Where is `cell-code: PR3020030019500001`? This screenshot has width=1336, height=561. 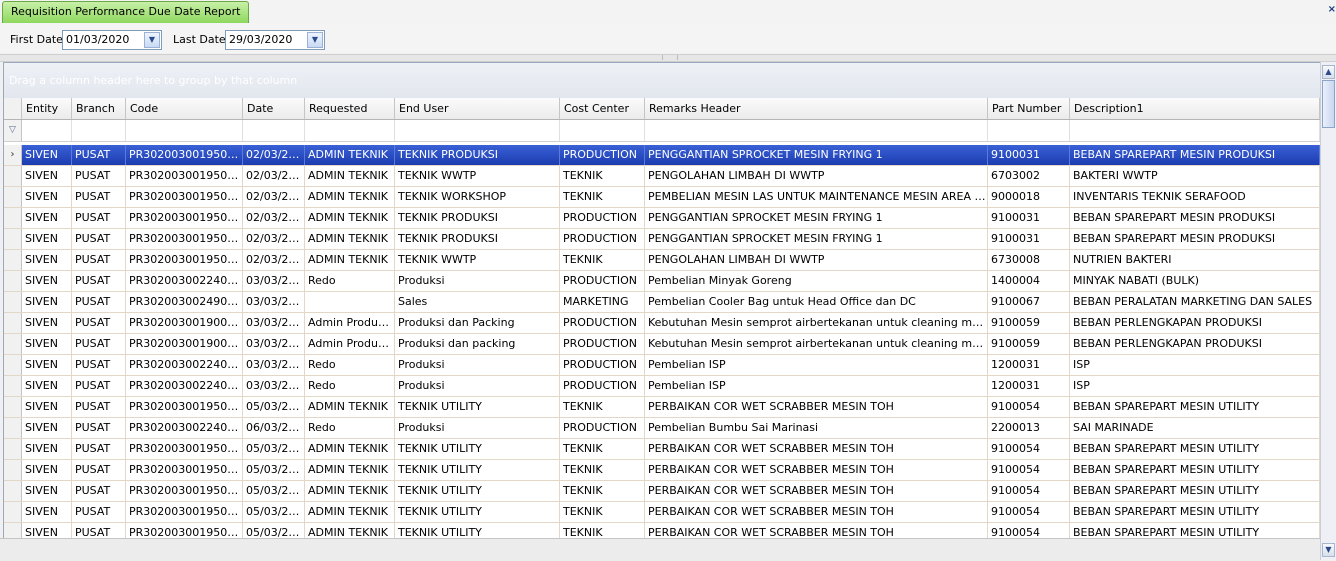 cell-code: PR3020030019500001 is located at coordinates (184, 155).